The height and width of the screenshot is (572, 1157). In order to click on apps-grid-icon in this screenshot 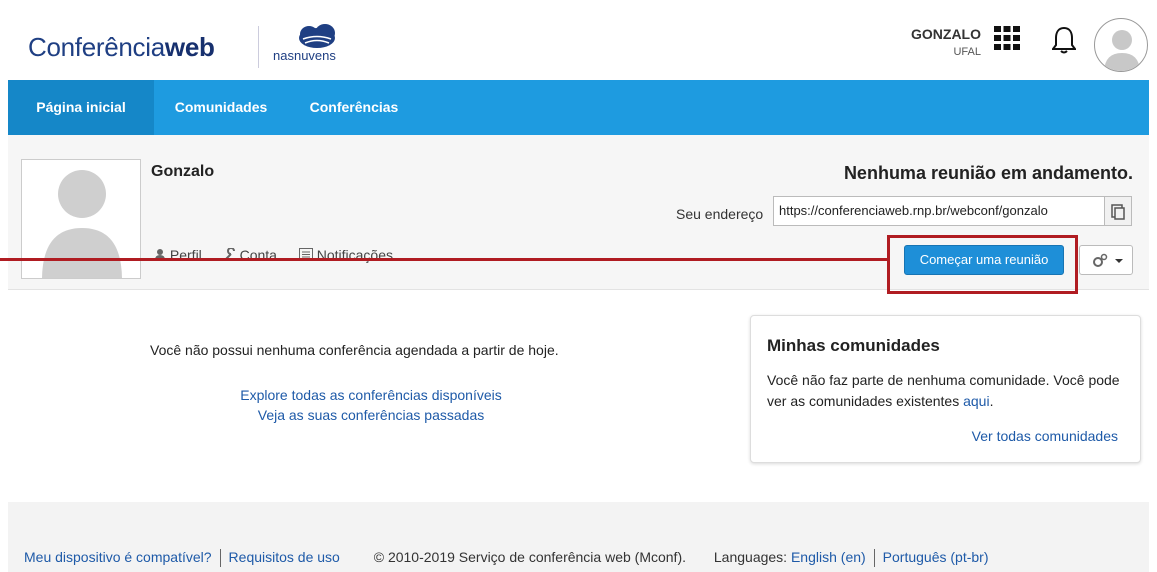, I will do `click(1007, 38)`.